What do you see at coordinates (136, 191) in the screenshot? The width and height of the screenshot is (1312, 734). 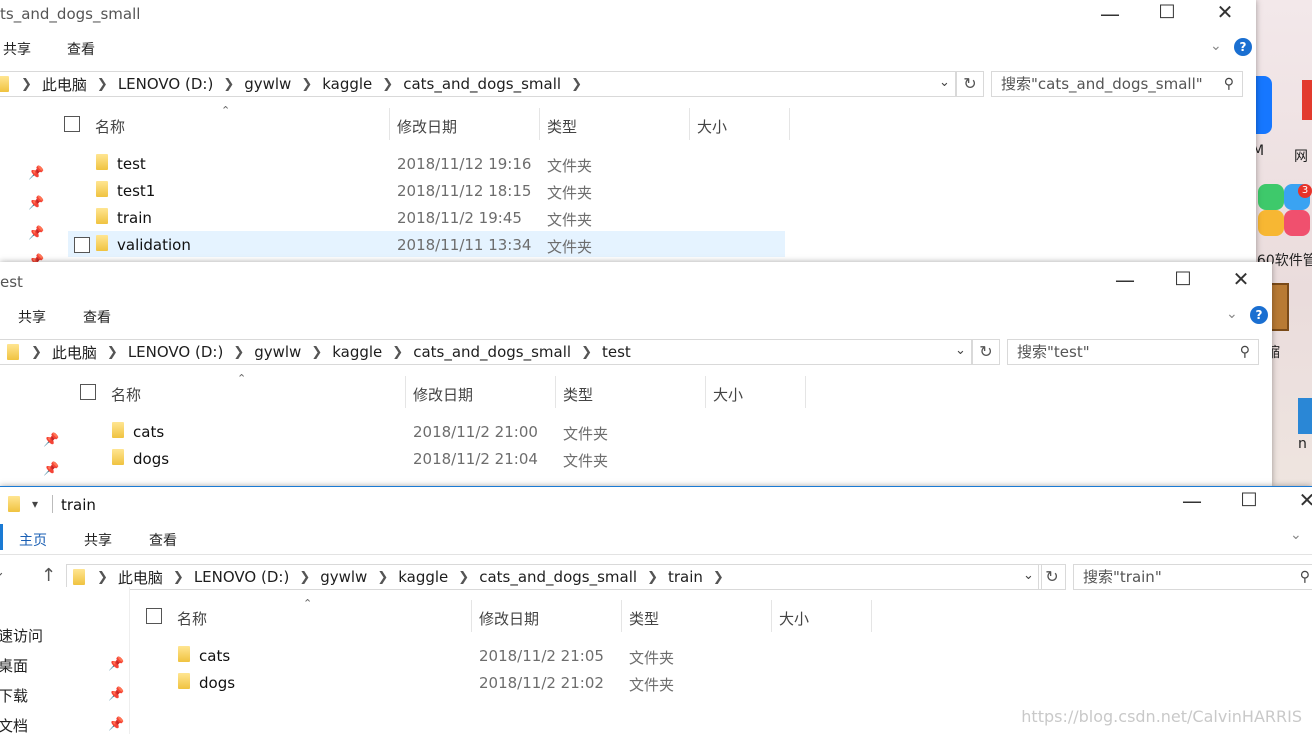 I see `file-name: test1` at bounding box center [136, 191].